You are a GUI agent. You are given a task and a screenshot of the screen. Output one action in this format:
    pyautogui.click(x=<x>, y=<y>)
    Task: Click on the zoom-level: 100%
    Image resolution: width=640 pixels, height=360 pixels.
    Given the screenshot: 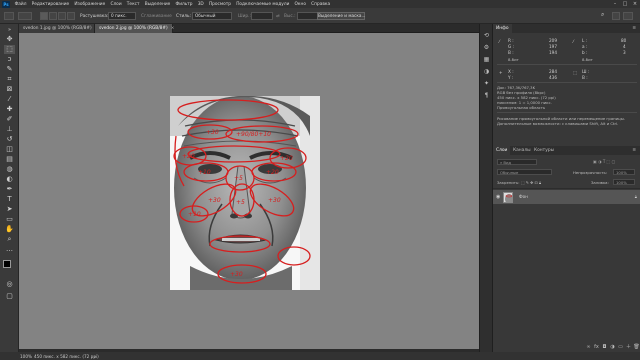 What is the action you would take?
    pyautogui.click(x=26, y=356)
    